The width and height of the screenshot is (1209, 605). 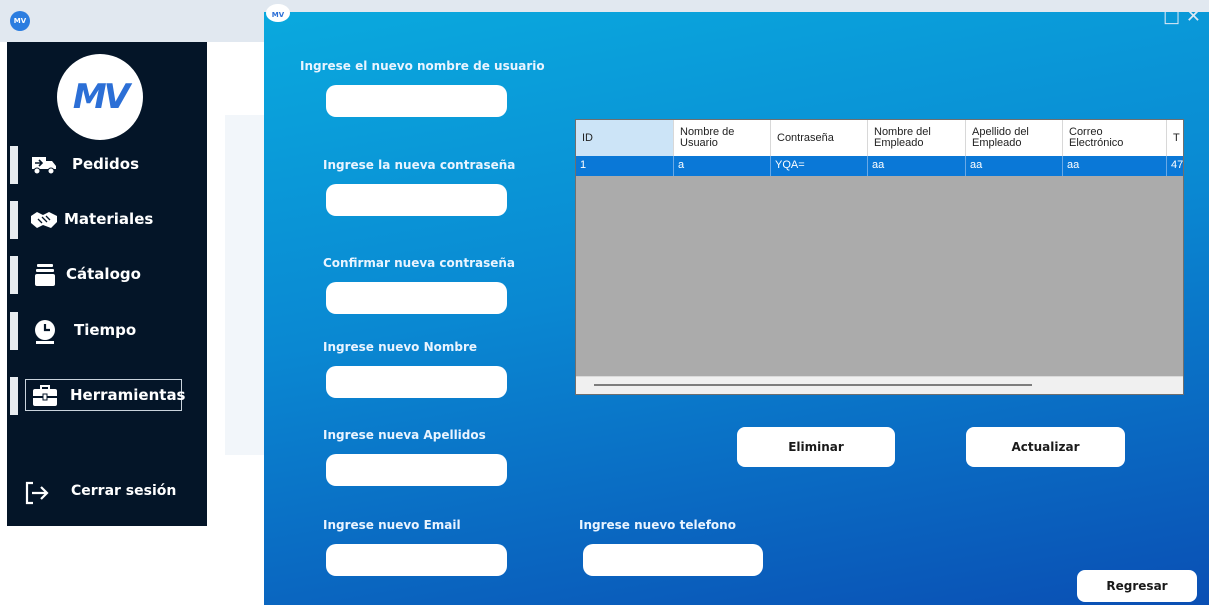 What do you see at coordinates (673, 560) in the screenshot?
I see `phone-input` at bounding box center [673, 560].